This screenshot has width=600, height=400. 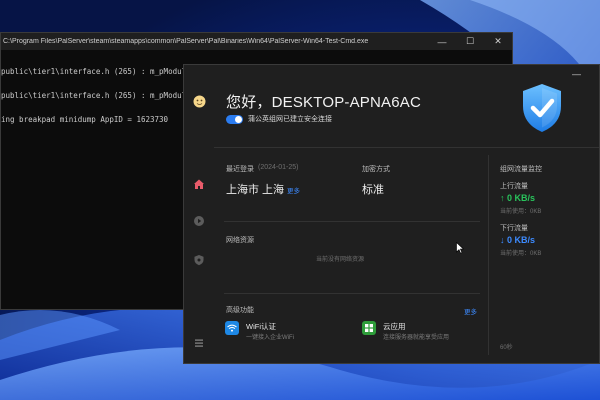 I want to click on upload-speed: ↑ 0 KB/s, so click(x=518, y=198).